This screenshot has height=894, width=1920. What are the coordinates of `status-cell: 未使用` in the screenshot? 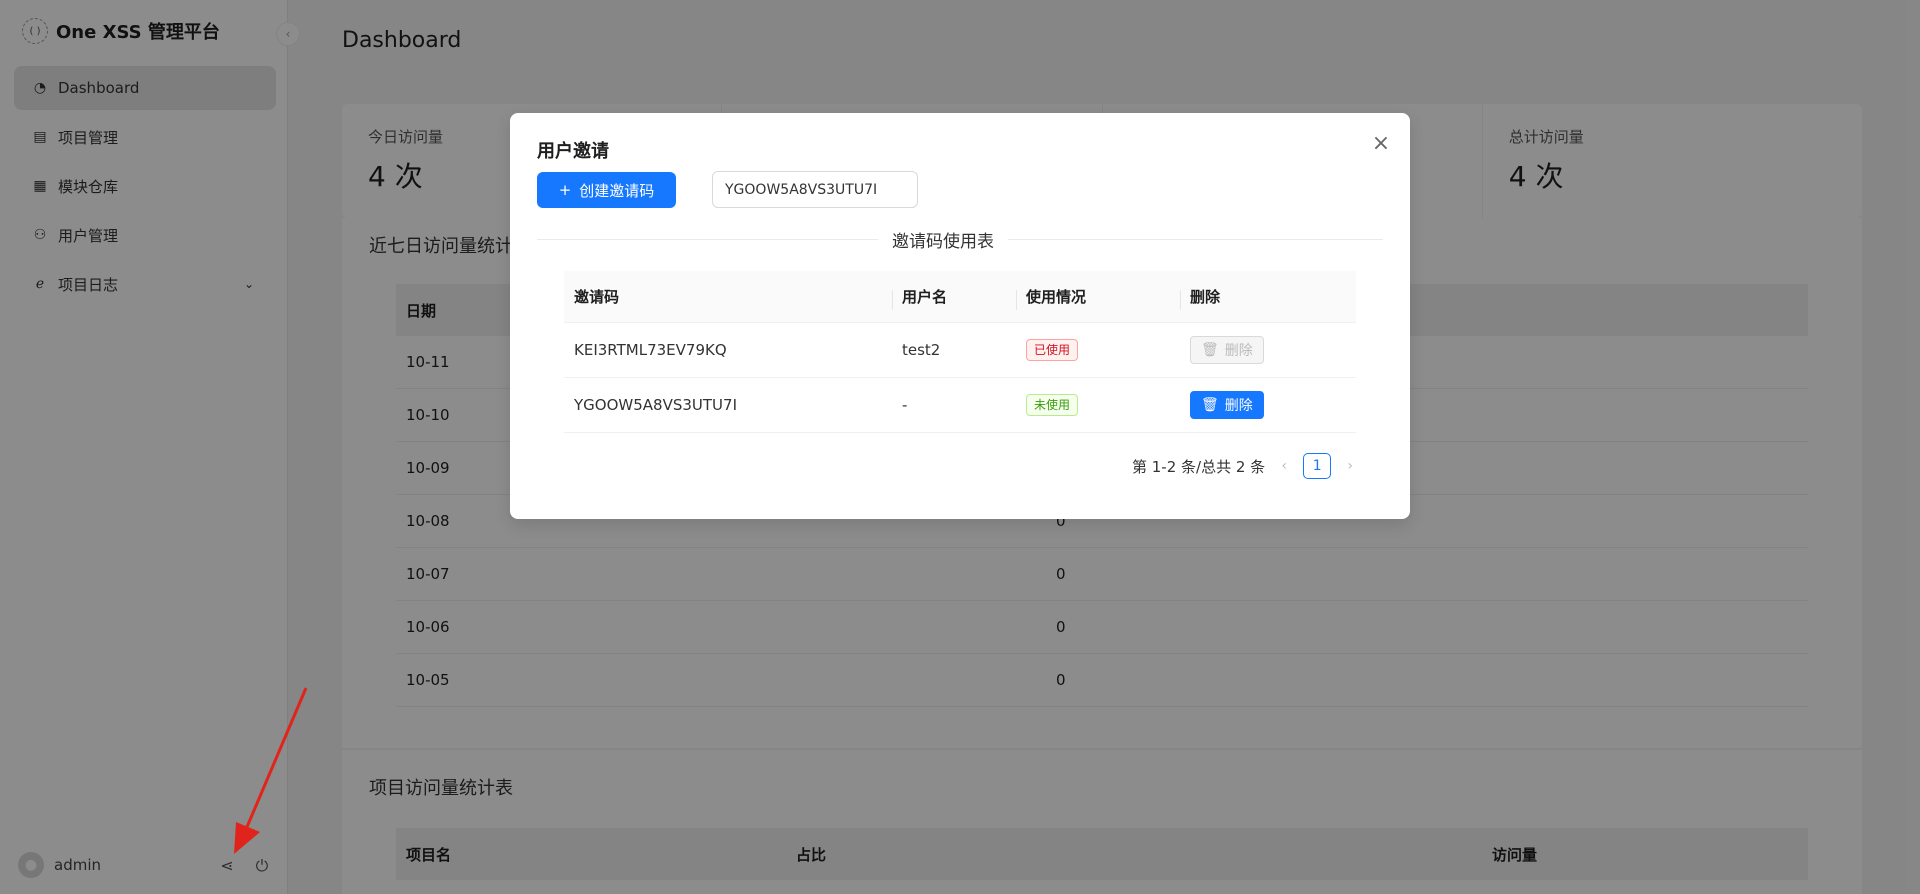 It's located at (1098, 405).